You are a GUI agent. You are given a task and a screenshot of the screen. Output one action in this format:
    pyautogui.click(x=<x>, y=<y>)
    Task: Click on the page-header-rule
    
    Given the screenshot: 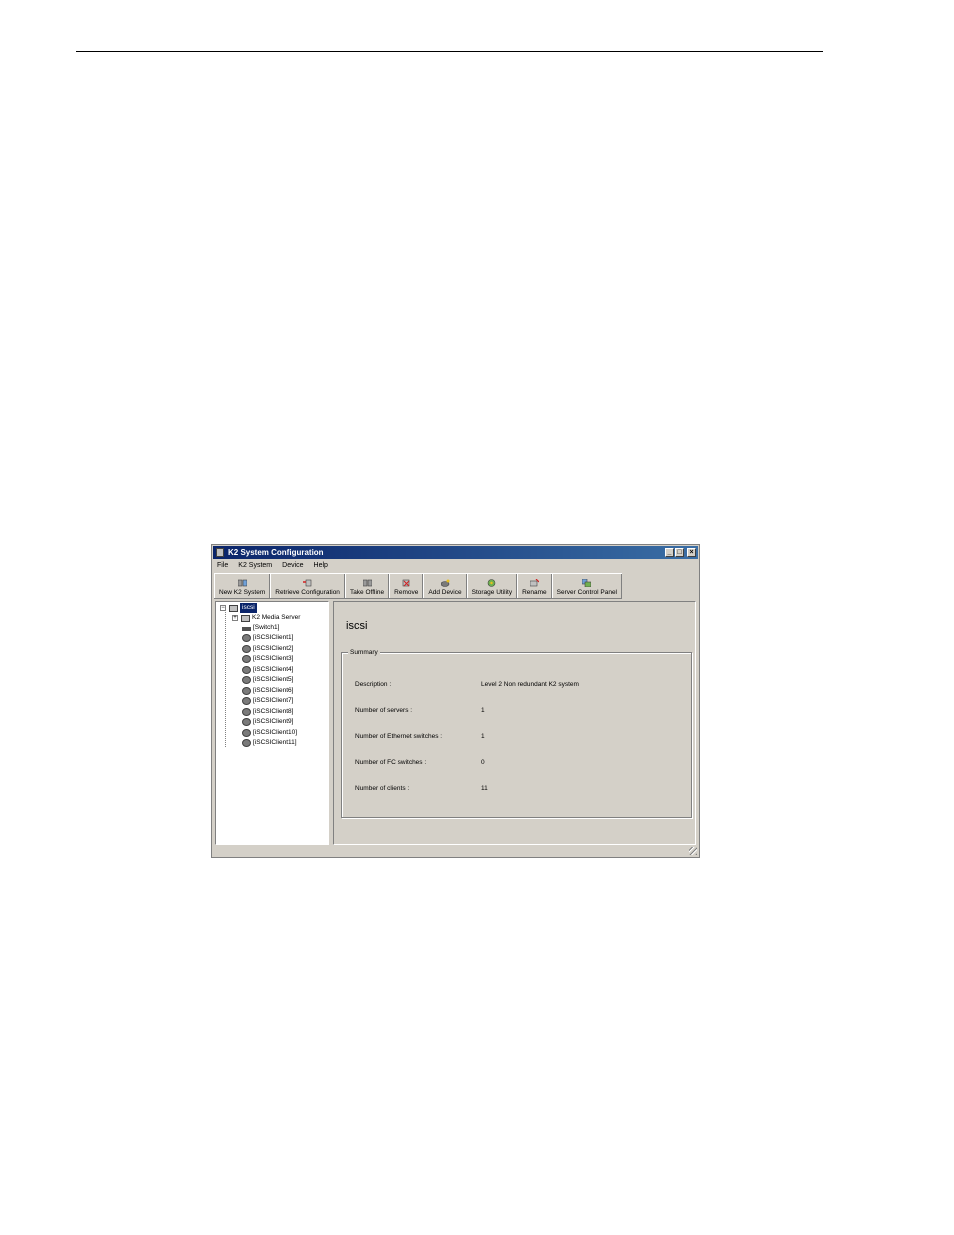 What is the action you would take?
    pyautogui.click(x=449, y=51)
    